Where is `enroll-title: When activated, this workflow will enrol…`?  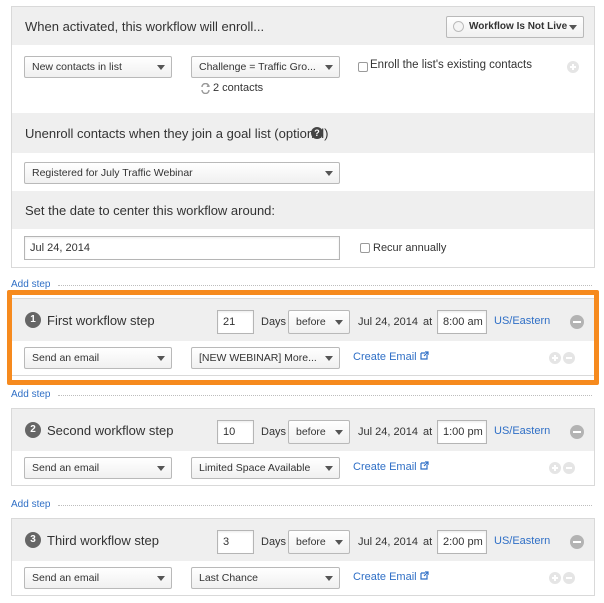 enroll-title: When activated, this workflow will enrol… is located at coordinates (145, 26).